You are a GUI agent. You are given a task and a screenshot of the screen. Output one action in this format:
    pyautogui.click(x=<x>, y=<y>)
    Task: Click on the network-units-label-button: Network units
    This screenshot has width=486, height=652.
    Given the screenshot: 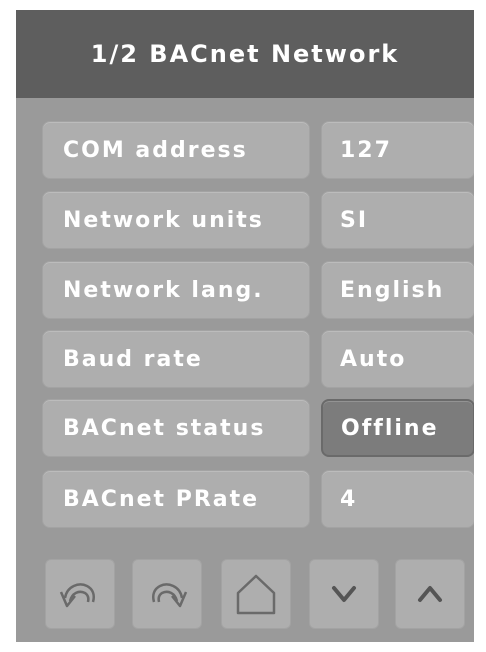 What is the action you would take?
    pyautogui.click(x=176, y=220)
    